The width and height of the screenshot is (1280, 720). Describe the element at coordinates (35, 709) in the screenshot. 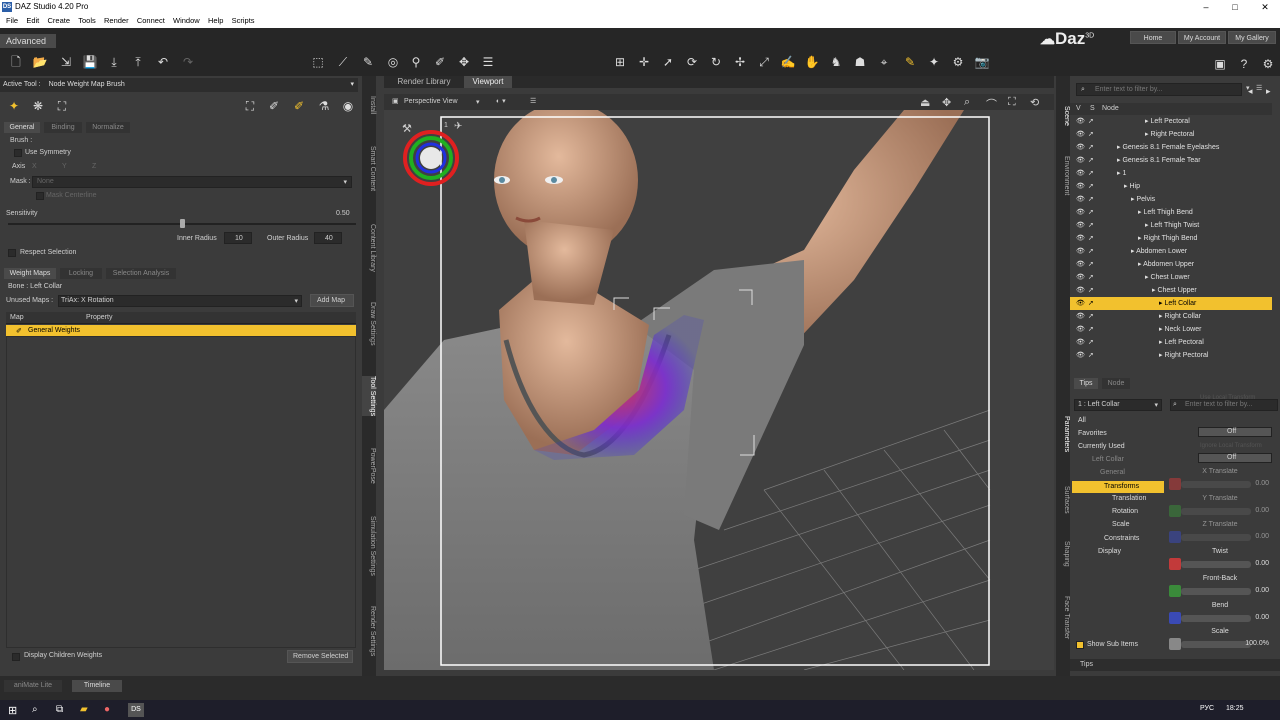

I see `search-icon: ⌕` at that location.